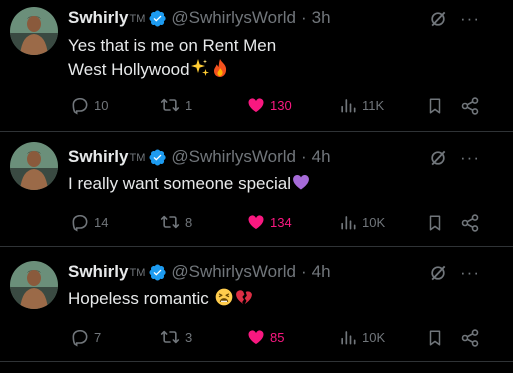 The width and height of the screenshot is (513, 373). Describe the element at coordinates (89, 222) in the screenshot. I see `reply-button: 14` at that location.